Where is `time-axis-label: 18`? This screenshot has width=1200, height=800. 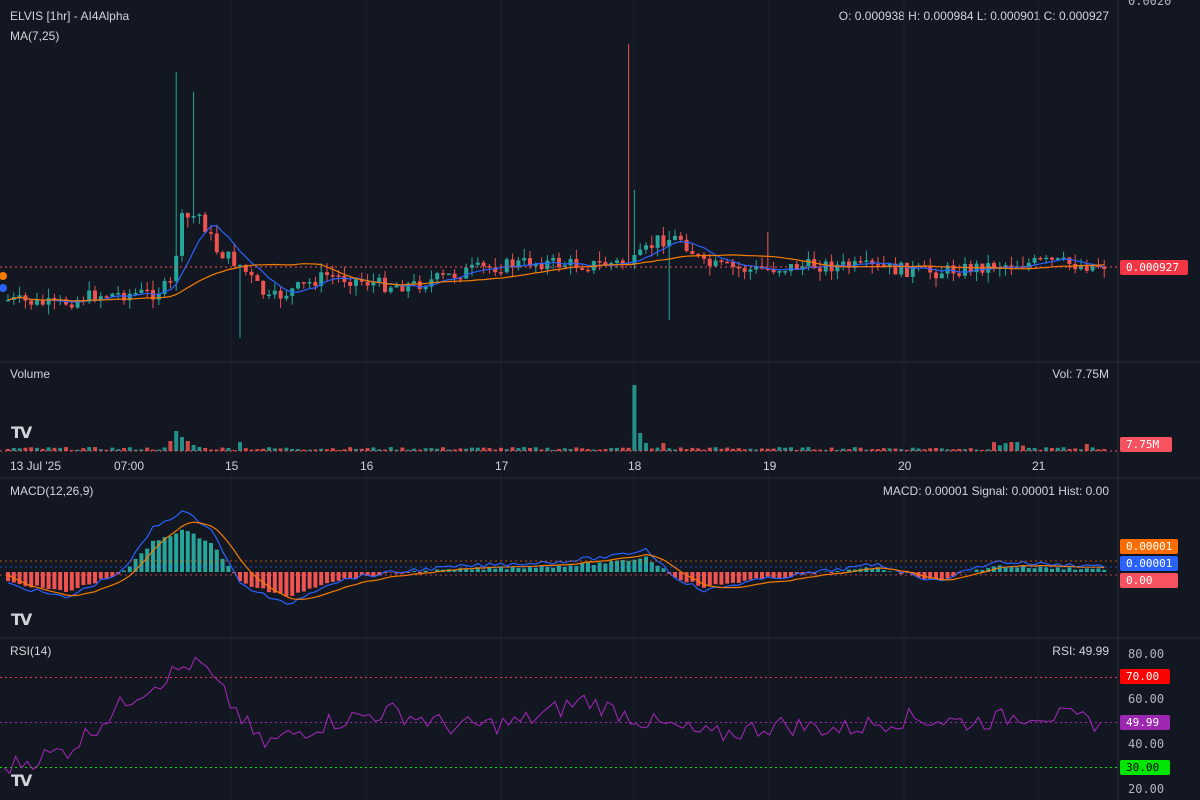
time-axis-label: 18 is located at coordinates (635, 466).